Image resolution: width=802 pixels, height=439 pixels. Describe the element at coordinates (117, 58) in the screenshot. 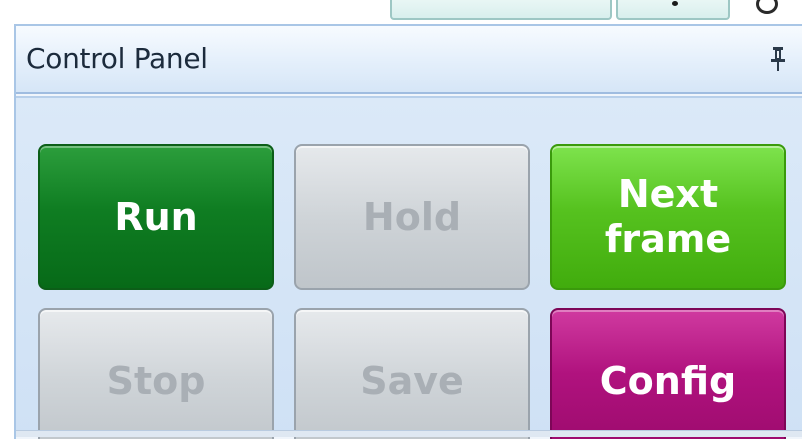

I see `panel-title: Control Panel` at that location.